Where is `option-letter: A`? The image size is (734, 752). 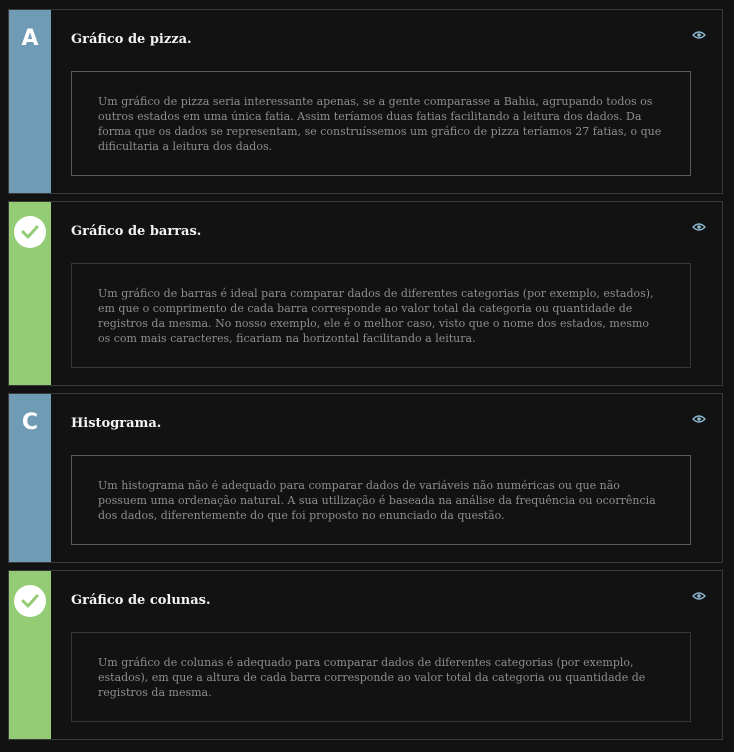 option-letter: A is located at coordinates (30, 38).